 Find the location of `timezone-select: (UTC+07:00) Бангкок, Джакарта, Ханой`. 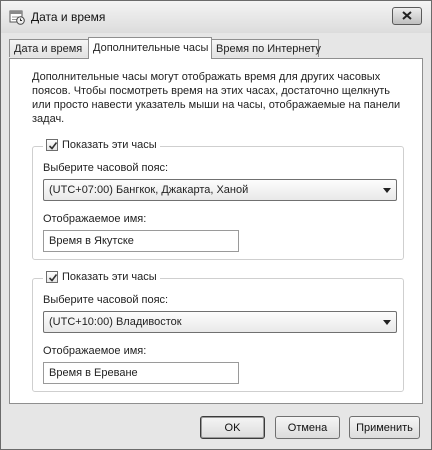

timezone-select: (UTC+07:00) Бангкок, Джакарта, Ханой is located at coordinates (220, 190).